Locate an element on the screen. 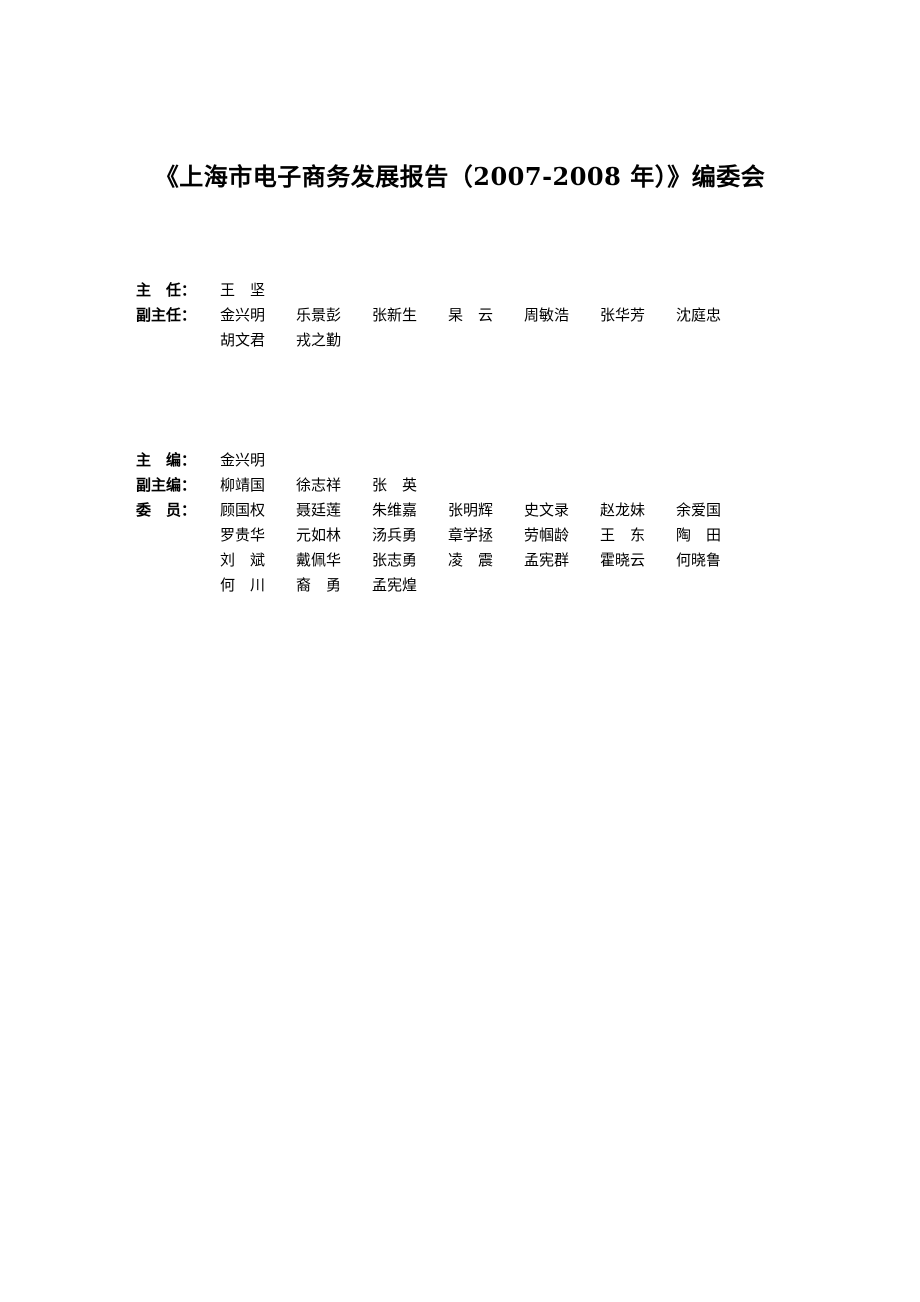 This screenshot has height=1302, width=920. roster-name: 柳靖国 is located at coordinates (243, 485).